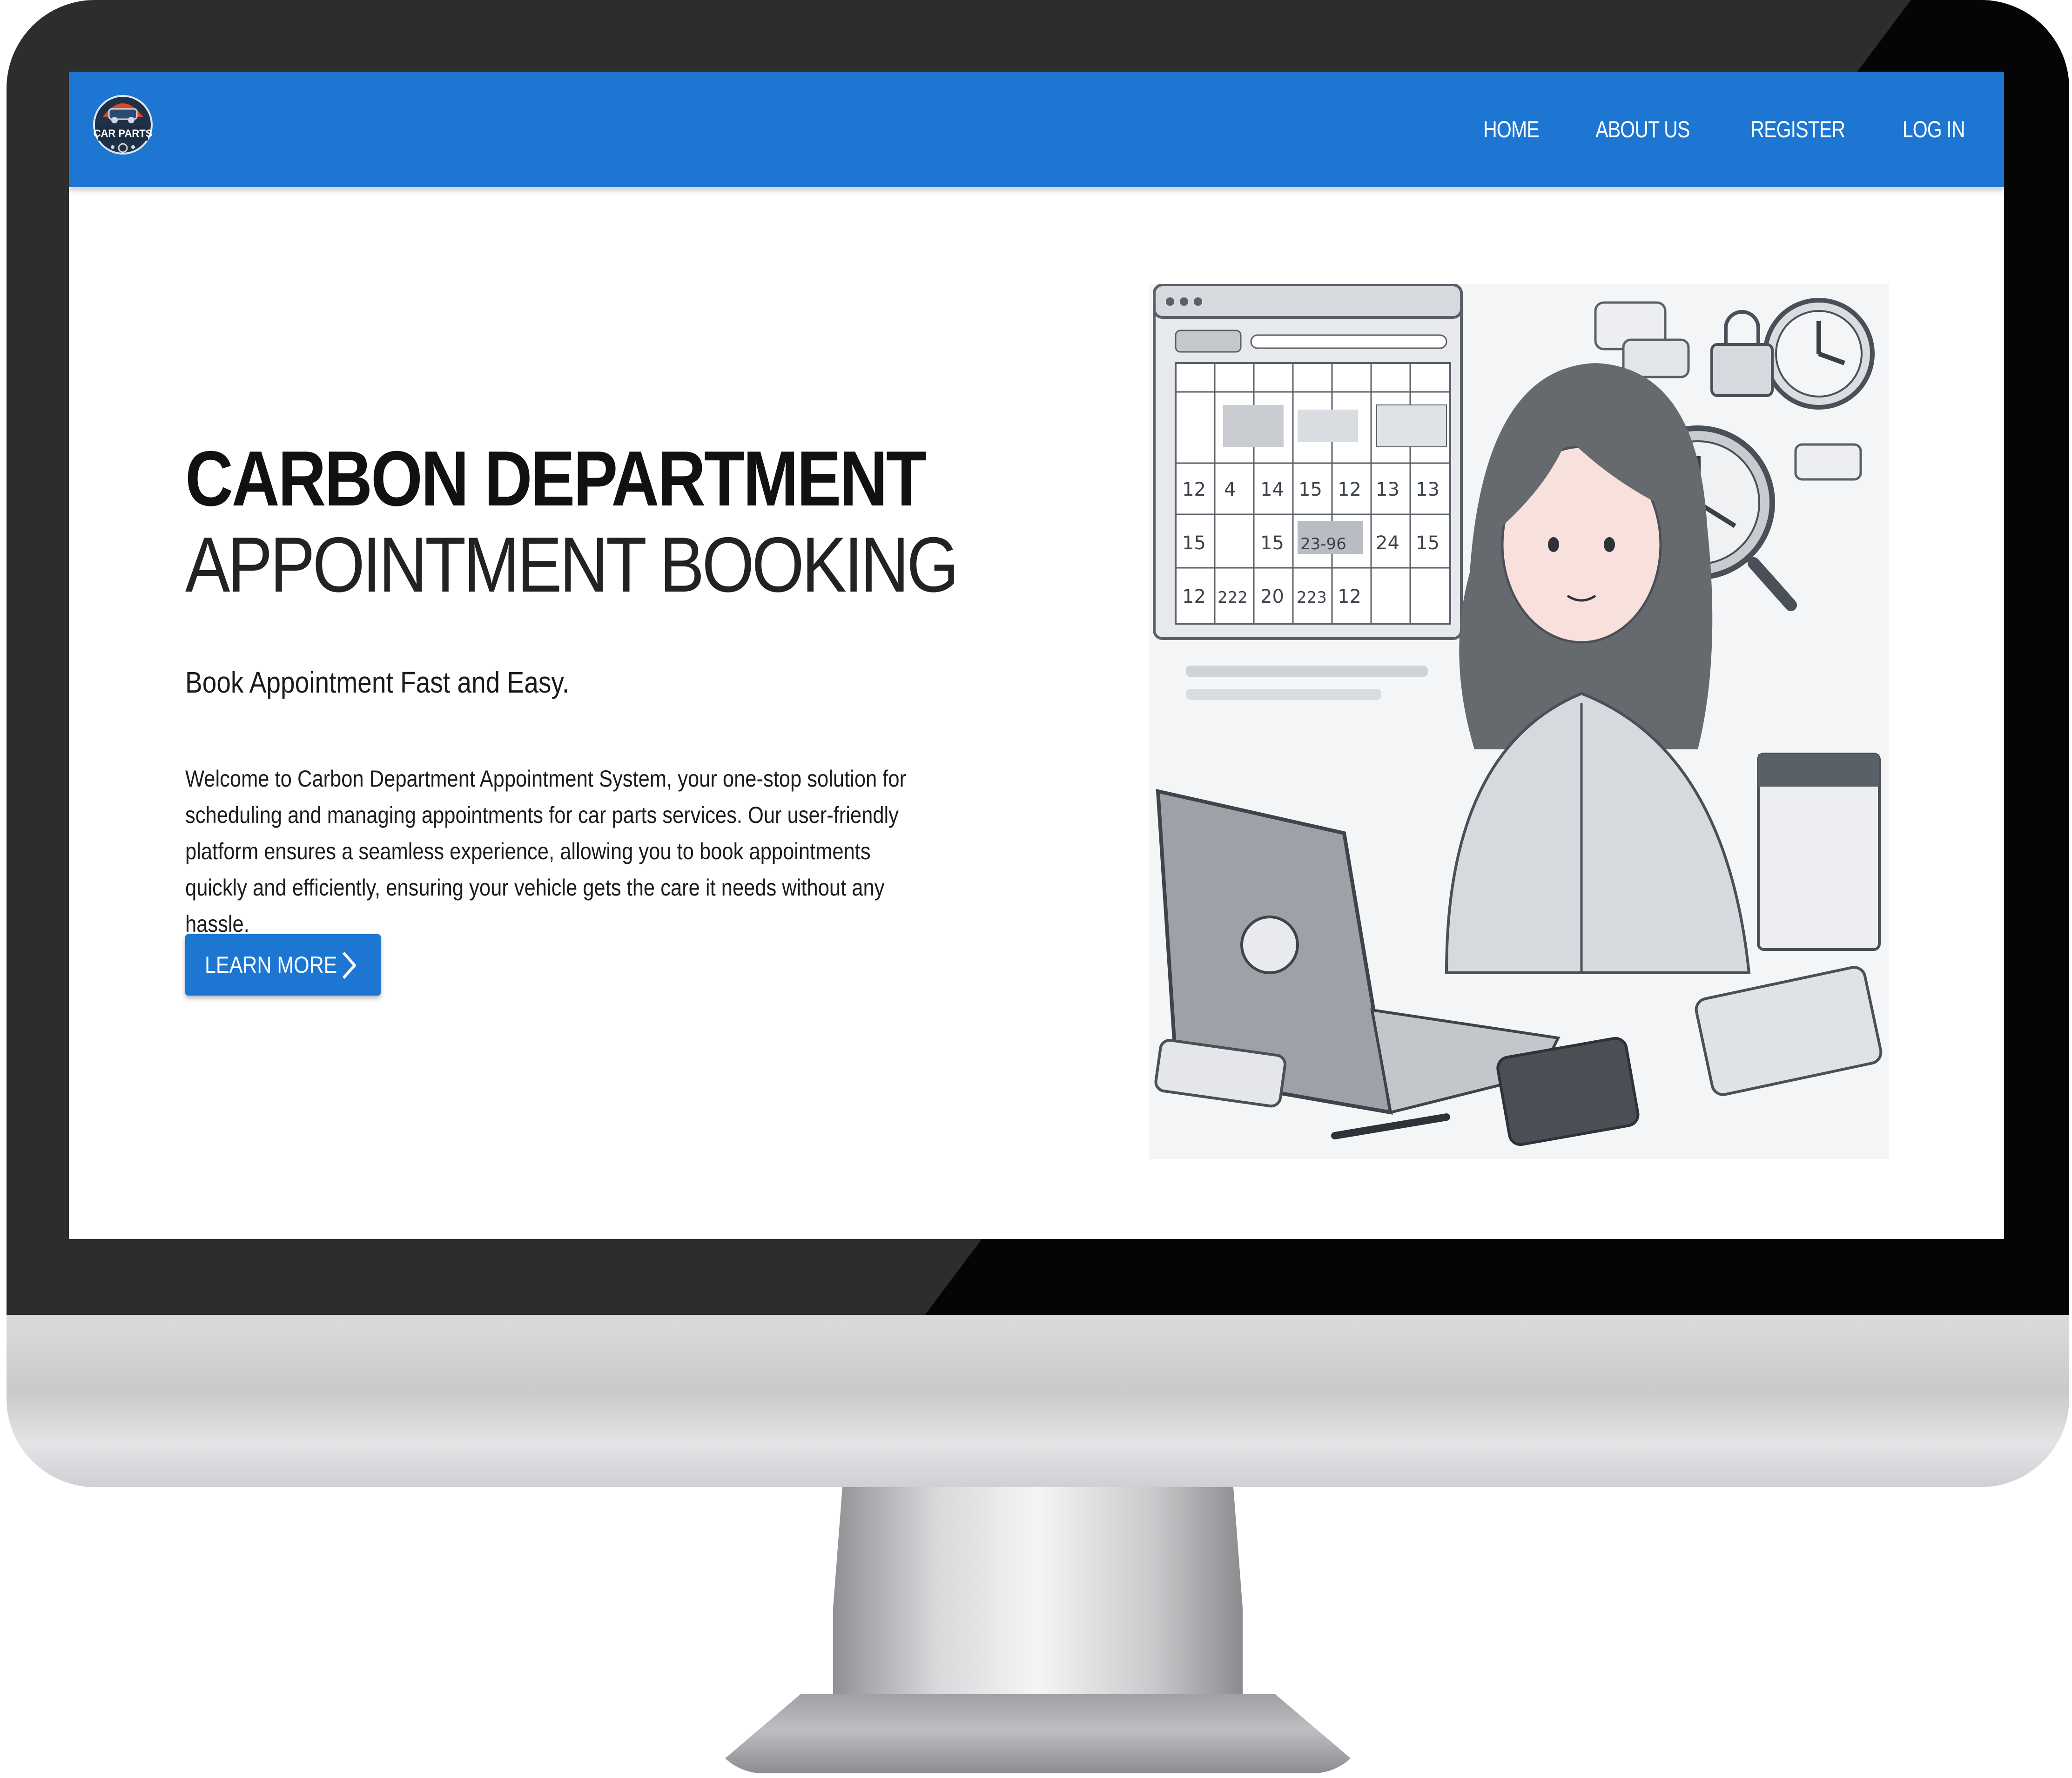 The height and width of the screenshot is (1778, 2072). What do you see at coordinates (271, 965) in the screenshot?
I see `learn-more-label: LEARN MORE` at bounding box center [271, 965].